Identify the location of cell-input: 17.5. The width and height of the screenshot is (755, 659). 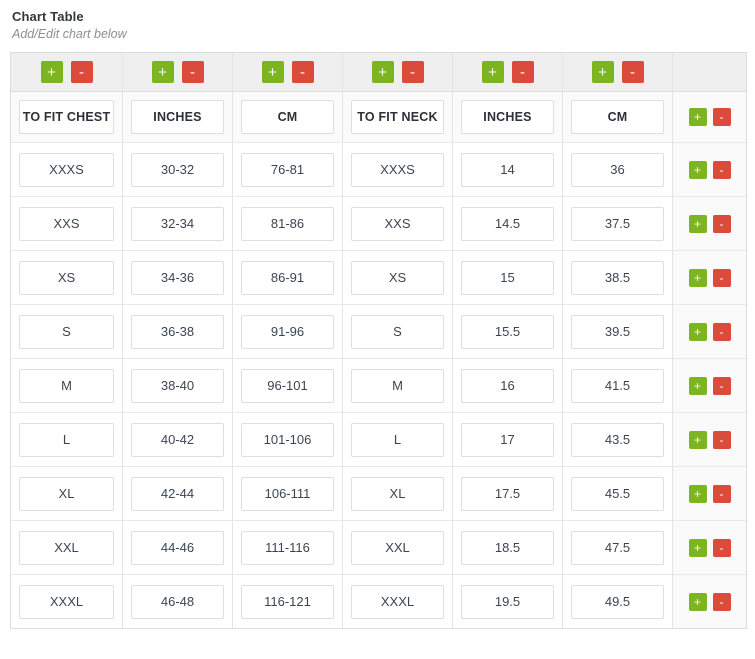
(507, 493).